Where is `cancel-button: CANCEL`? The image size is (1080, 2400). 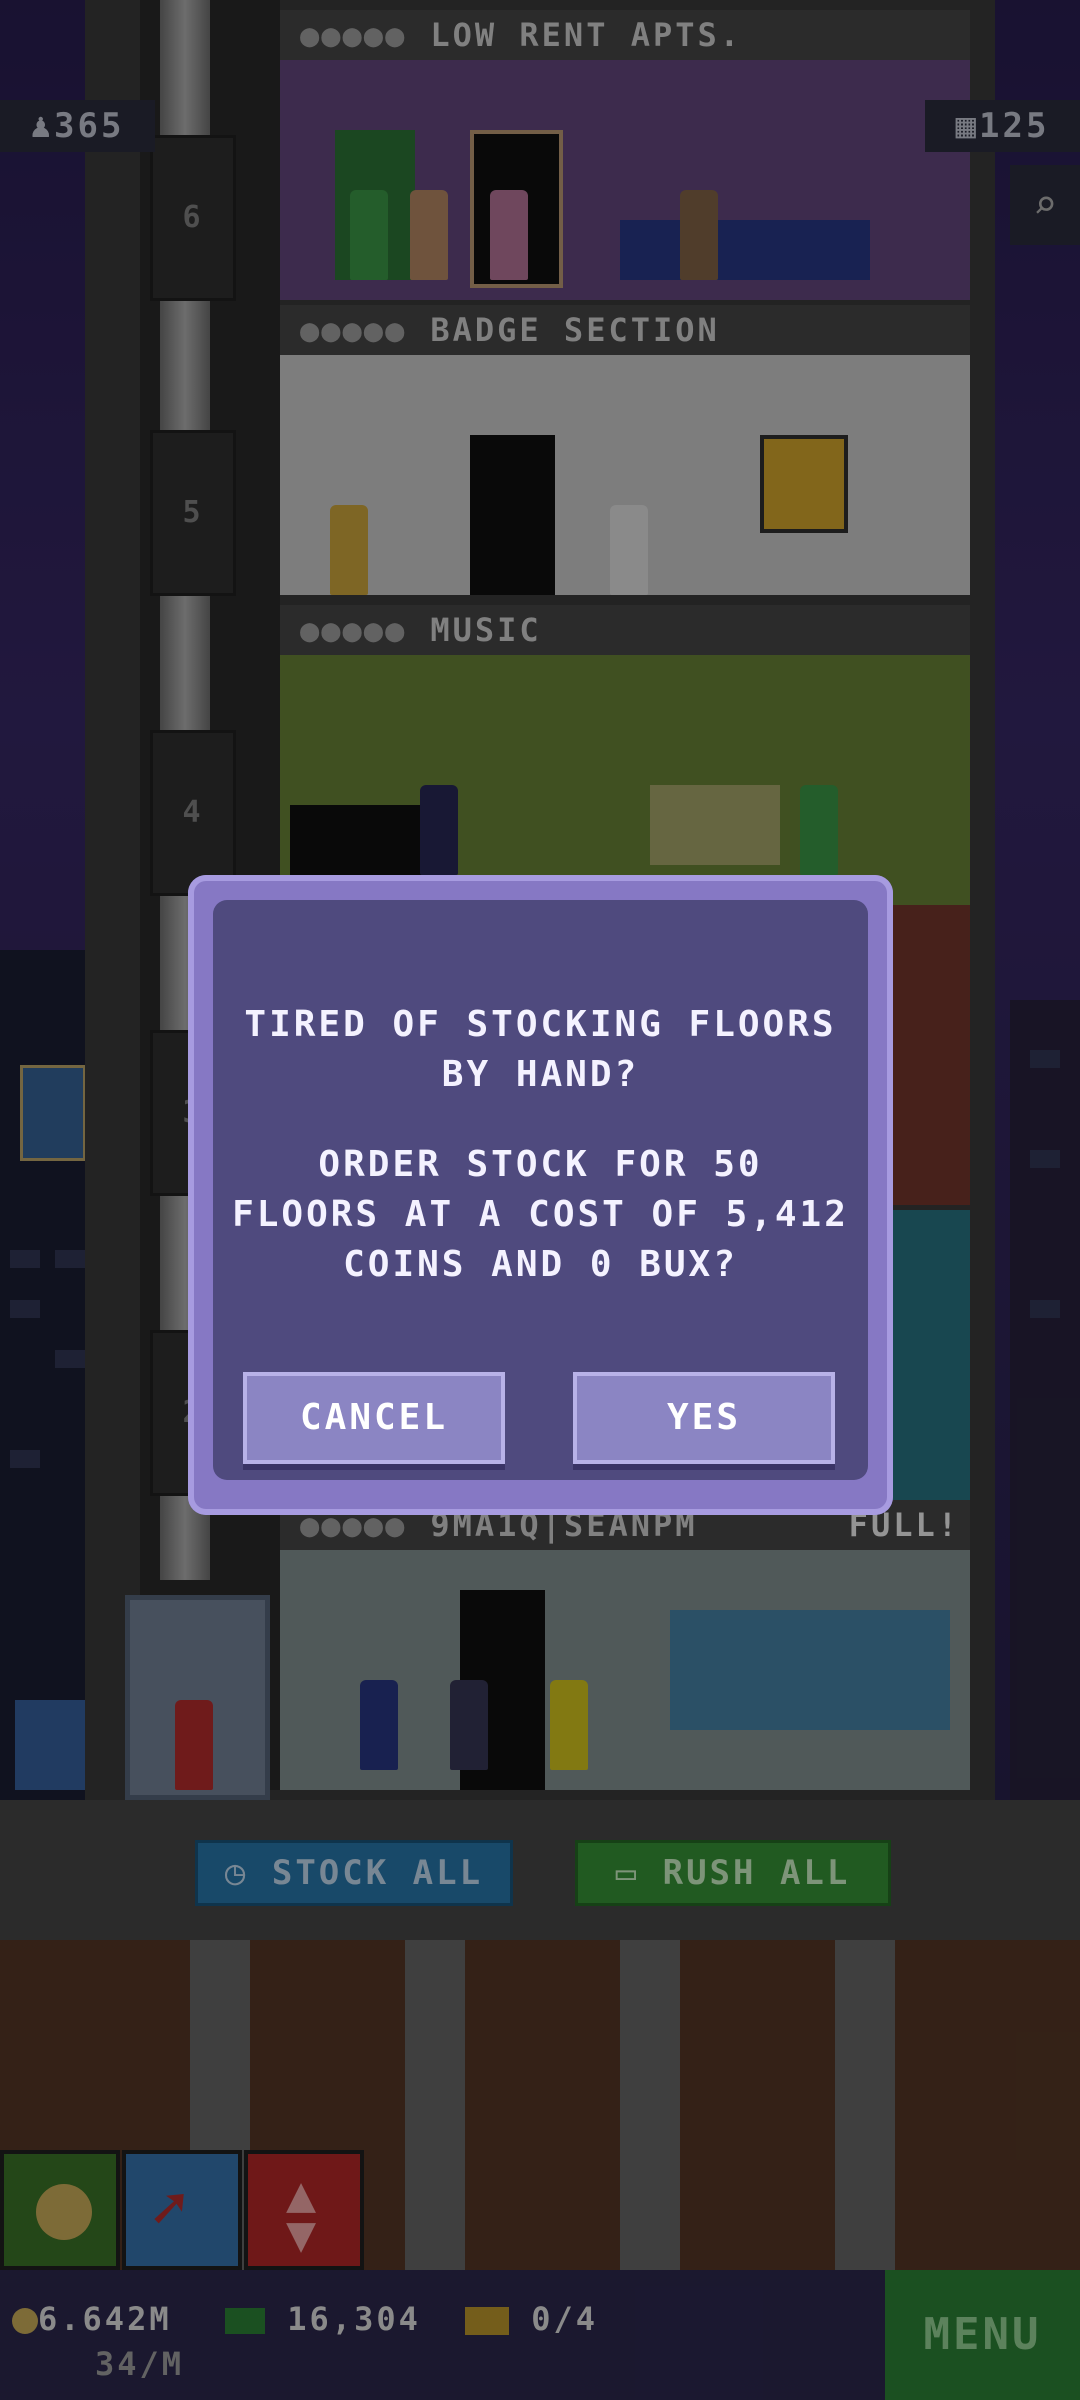 cancel-button: CANCEL is located at coordinates (374, 1418).